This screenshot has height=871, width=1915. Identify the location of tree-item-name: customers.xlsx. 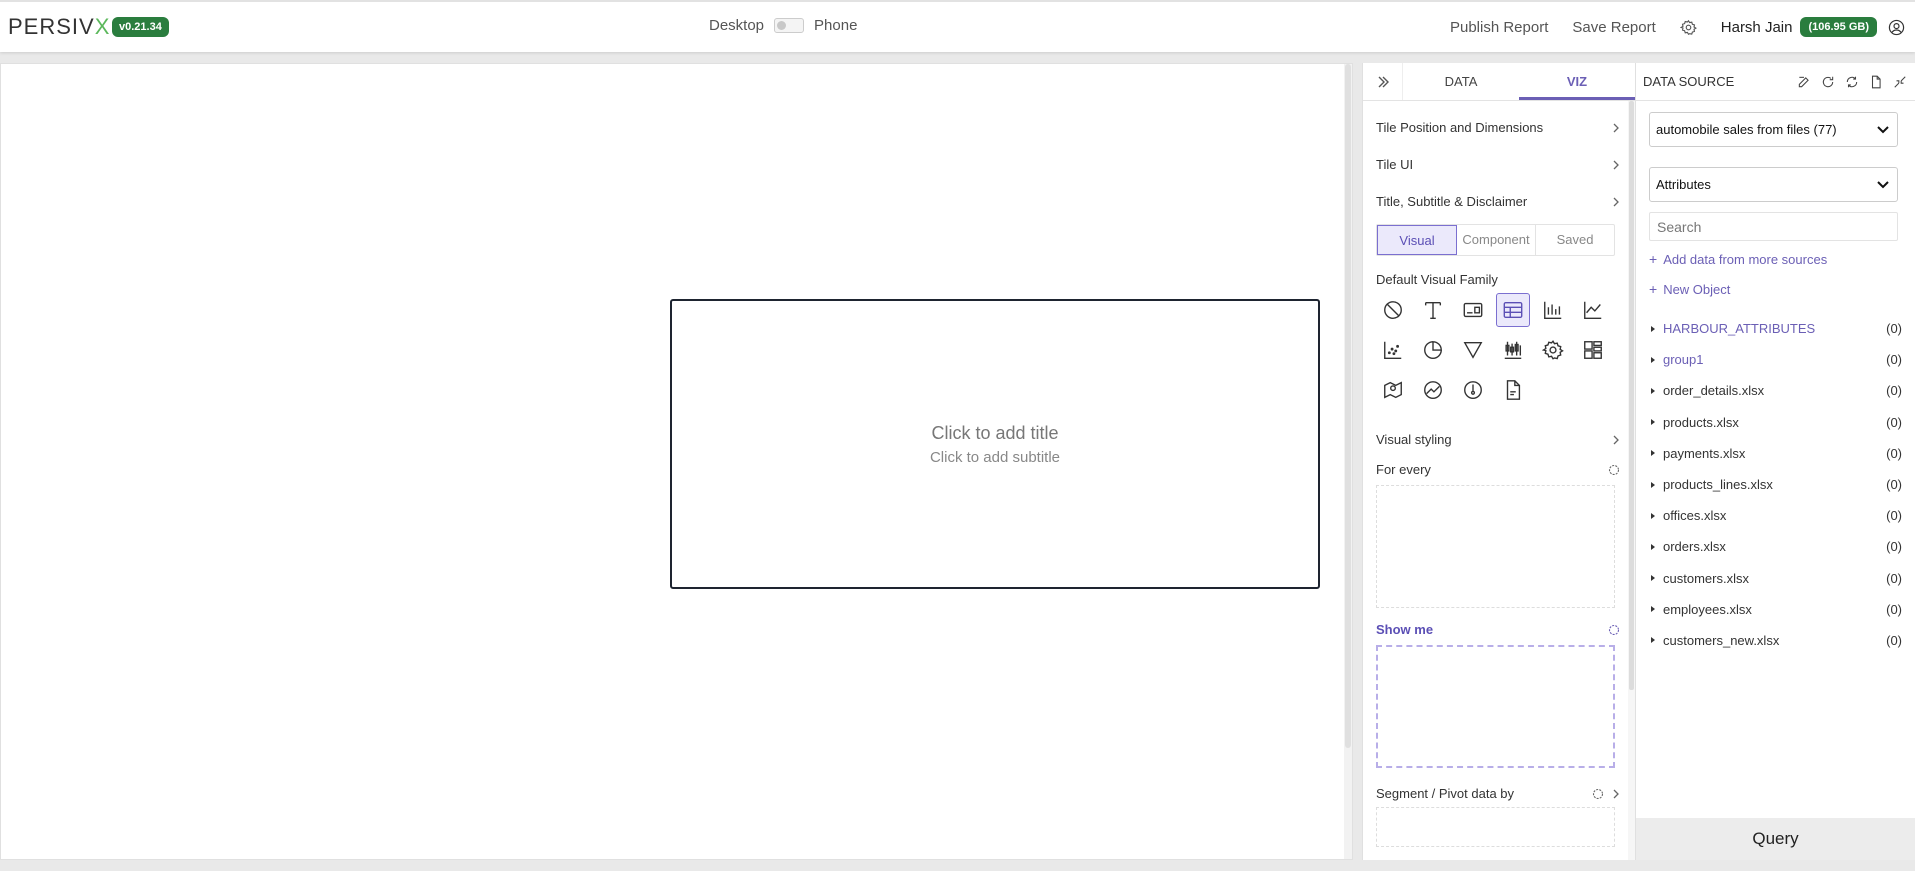
(1774, 578).